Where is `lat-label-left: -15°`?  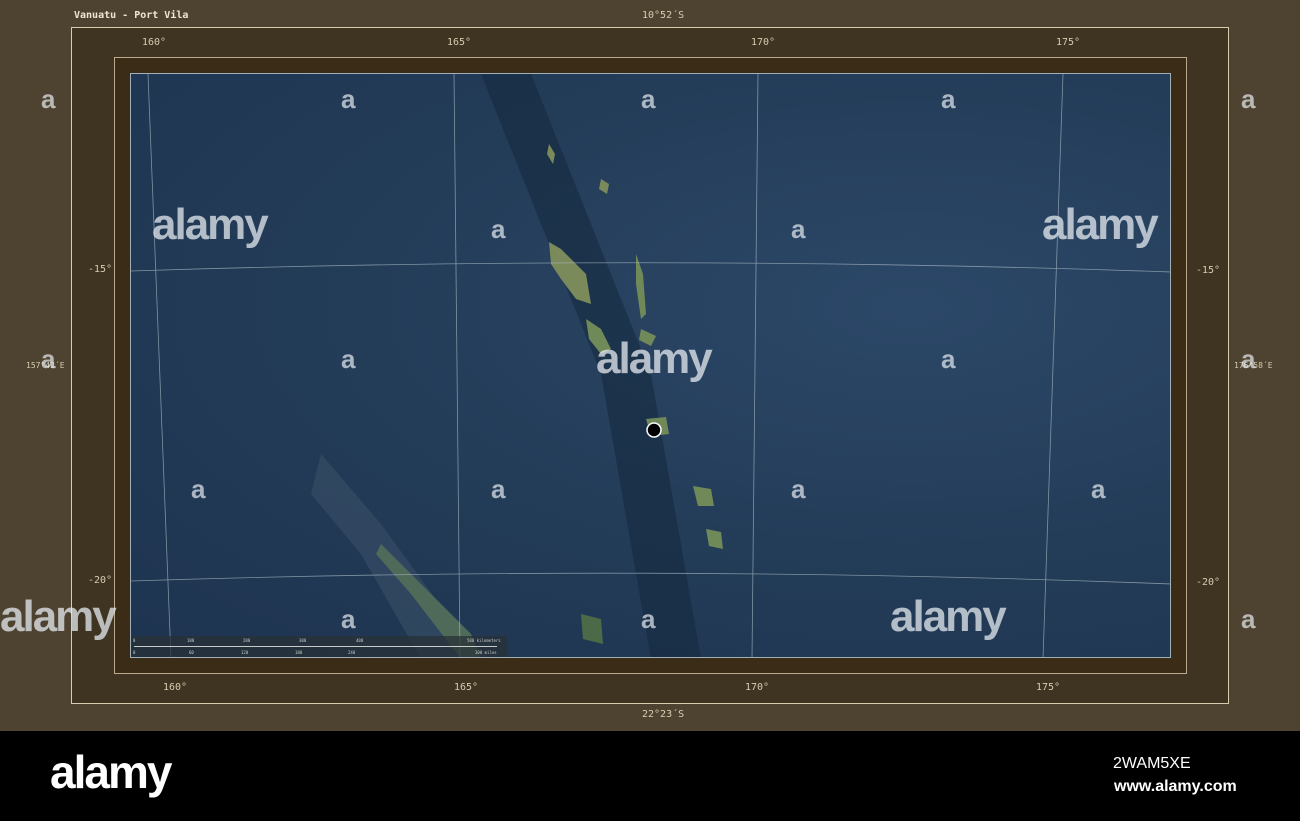 lat-label-left: -15° is located at coordinates (100, 269).